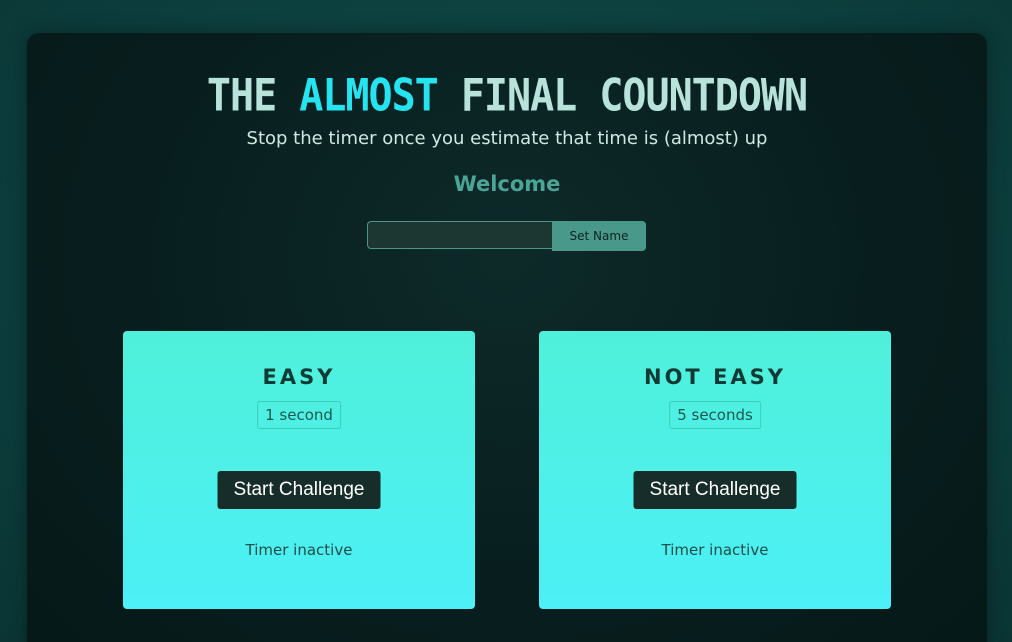 The width and height of the screenshot is (1012, 642). What do you see at coordinates (622, 96) in the screenshot?
I see `title-part-2: FINAL COUNTDOWN` at bounding box center [622, 96].